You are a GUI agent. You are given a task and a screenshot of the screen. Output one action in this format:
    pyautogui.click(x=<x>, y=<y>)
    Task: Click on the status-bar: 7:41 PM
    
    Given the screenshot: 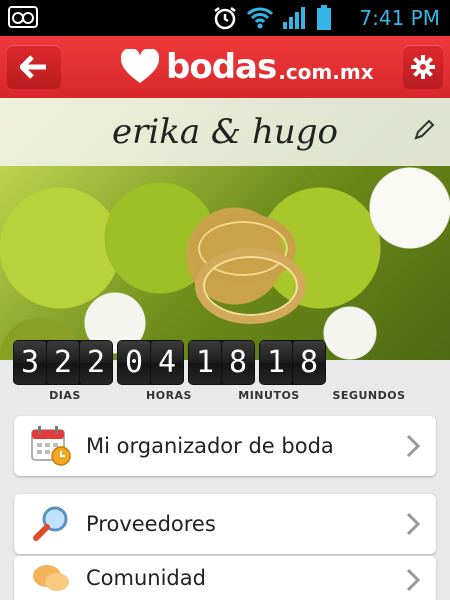 What is the action you would take?
    pyautogui.click(x=225, y=18)
    